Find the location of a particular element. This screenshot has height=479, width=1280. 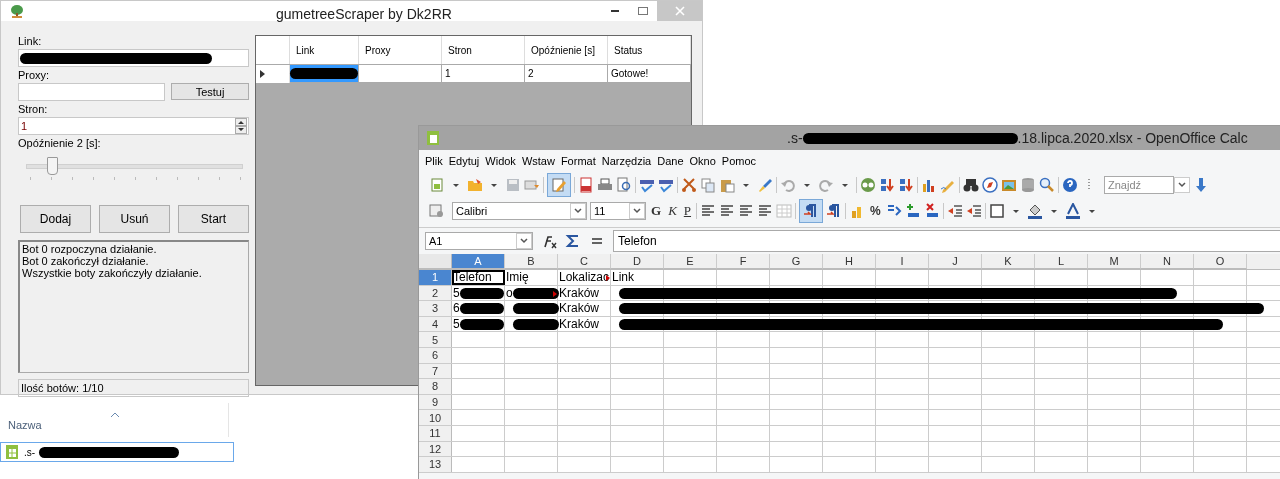

window-title: gumetreeScraper by Dk2RR is located at coordinates (364, 14).